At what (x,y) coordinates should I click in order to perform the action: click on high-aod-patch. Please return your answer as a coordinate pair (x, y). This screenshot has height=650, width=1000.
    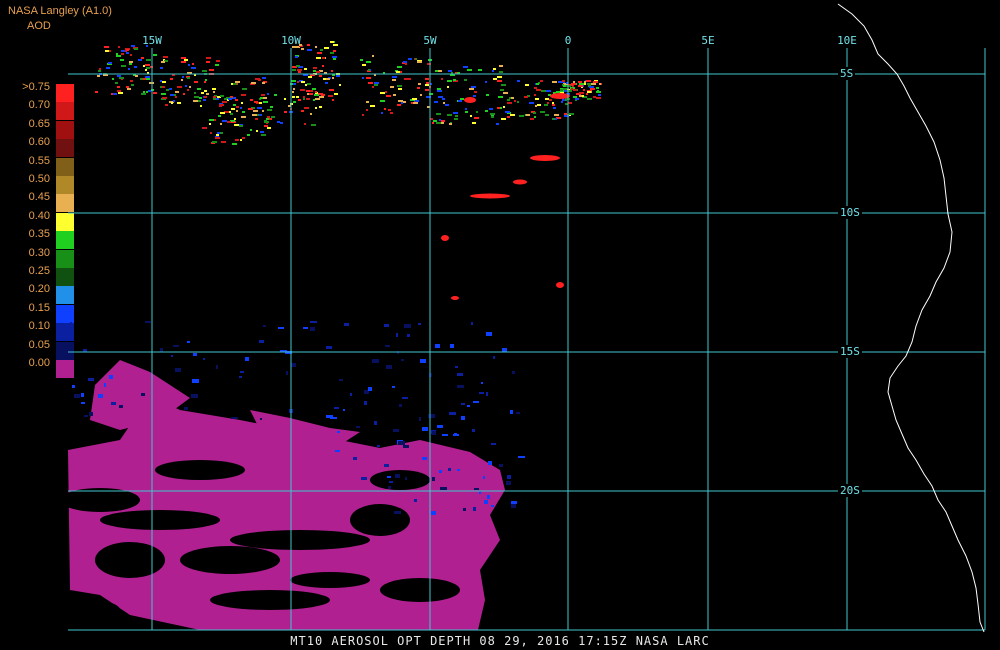
    Looking at the image, I should click on (490, 196).